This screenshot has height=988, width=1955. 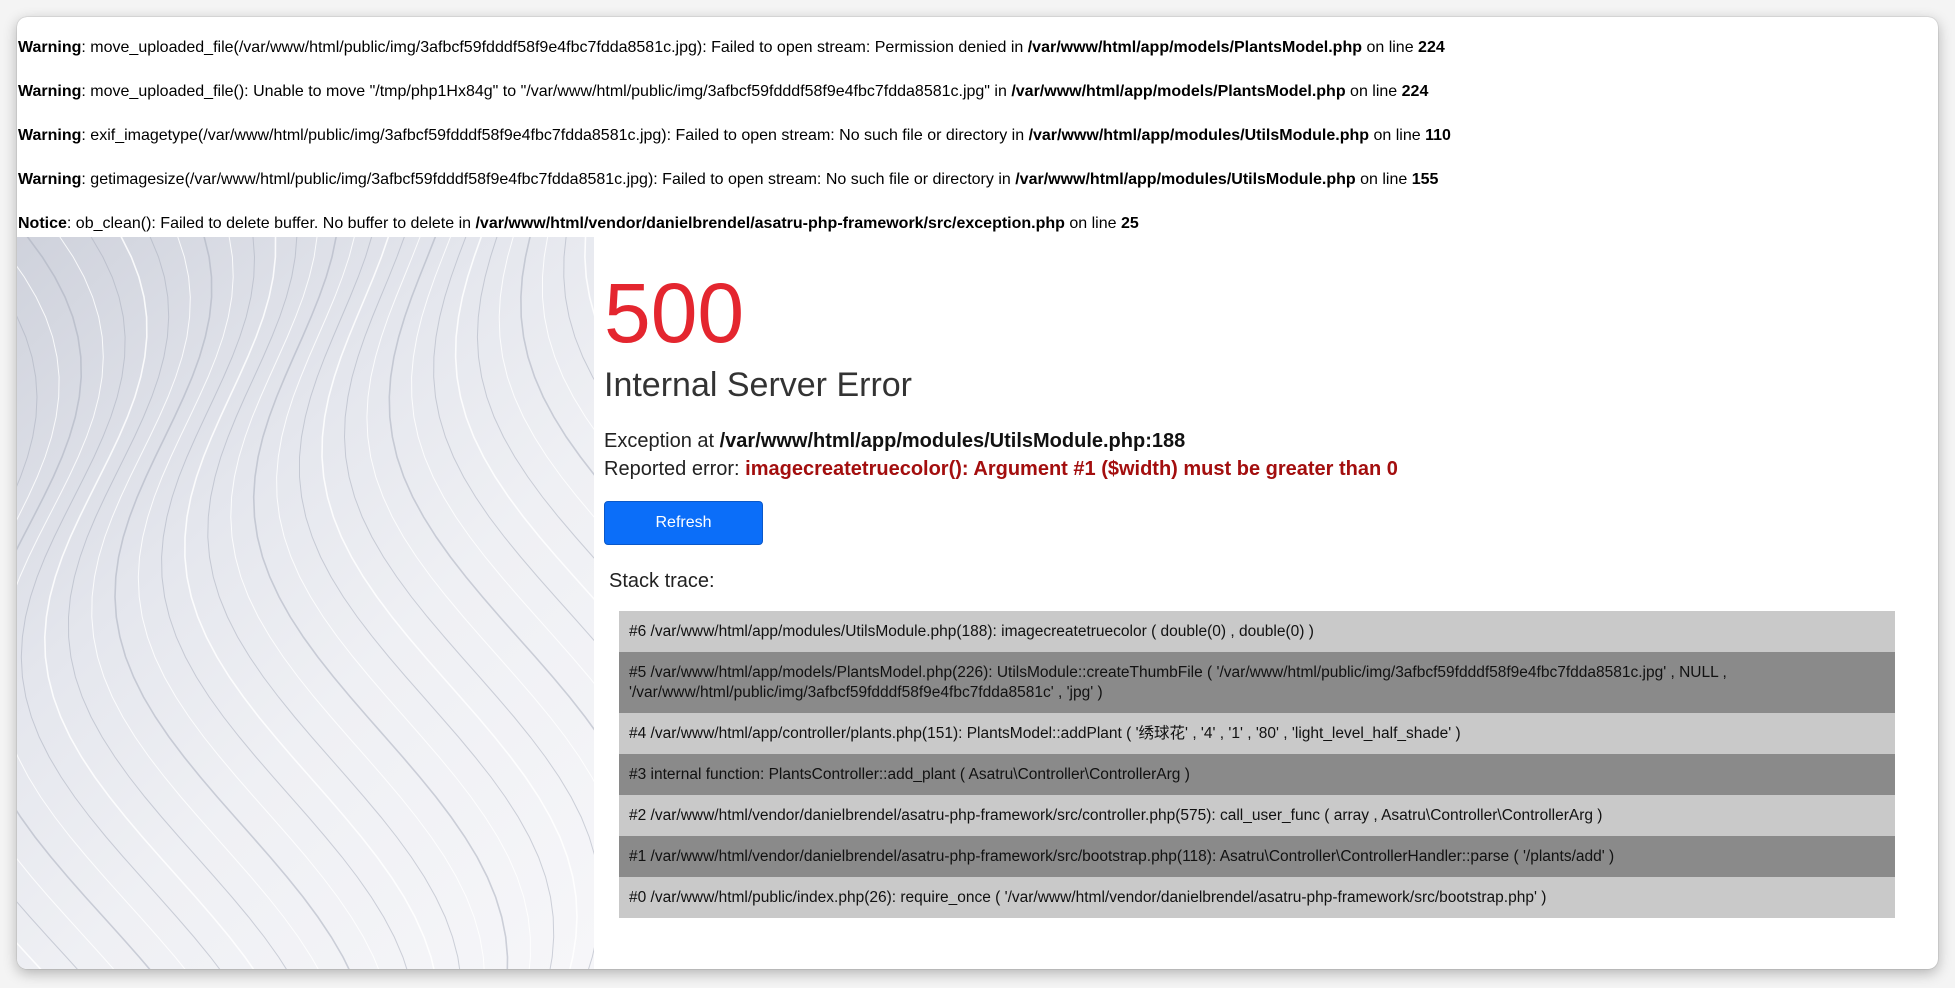 I want to click on stack-trace-label: Stack trace:, so click(x=662, y=581).